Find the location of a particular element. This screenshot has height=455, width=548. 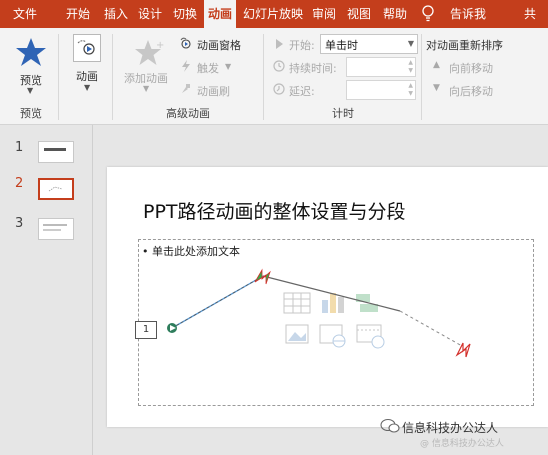

insert-table-icon is located at coordinates (297, 303).